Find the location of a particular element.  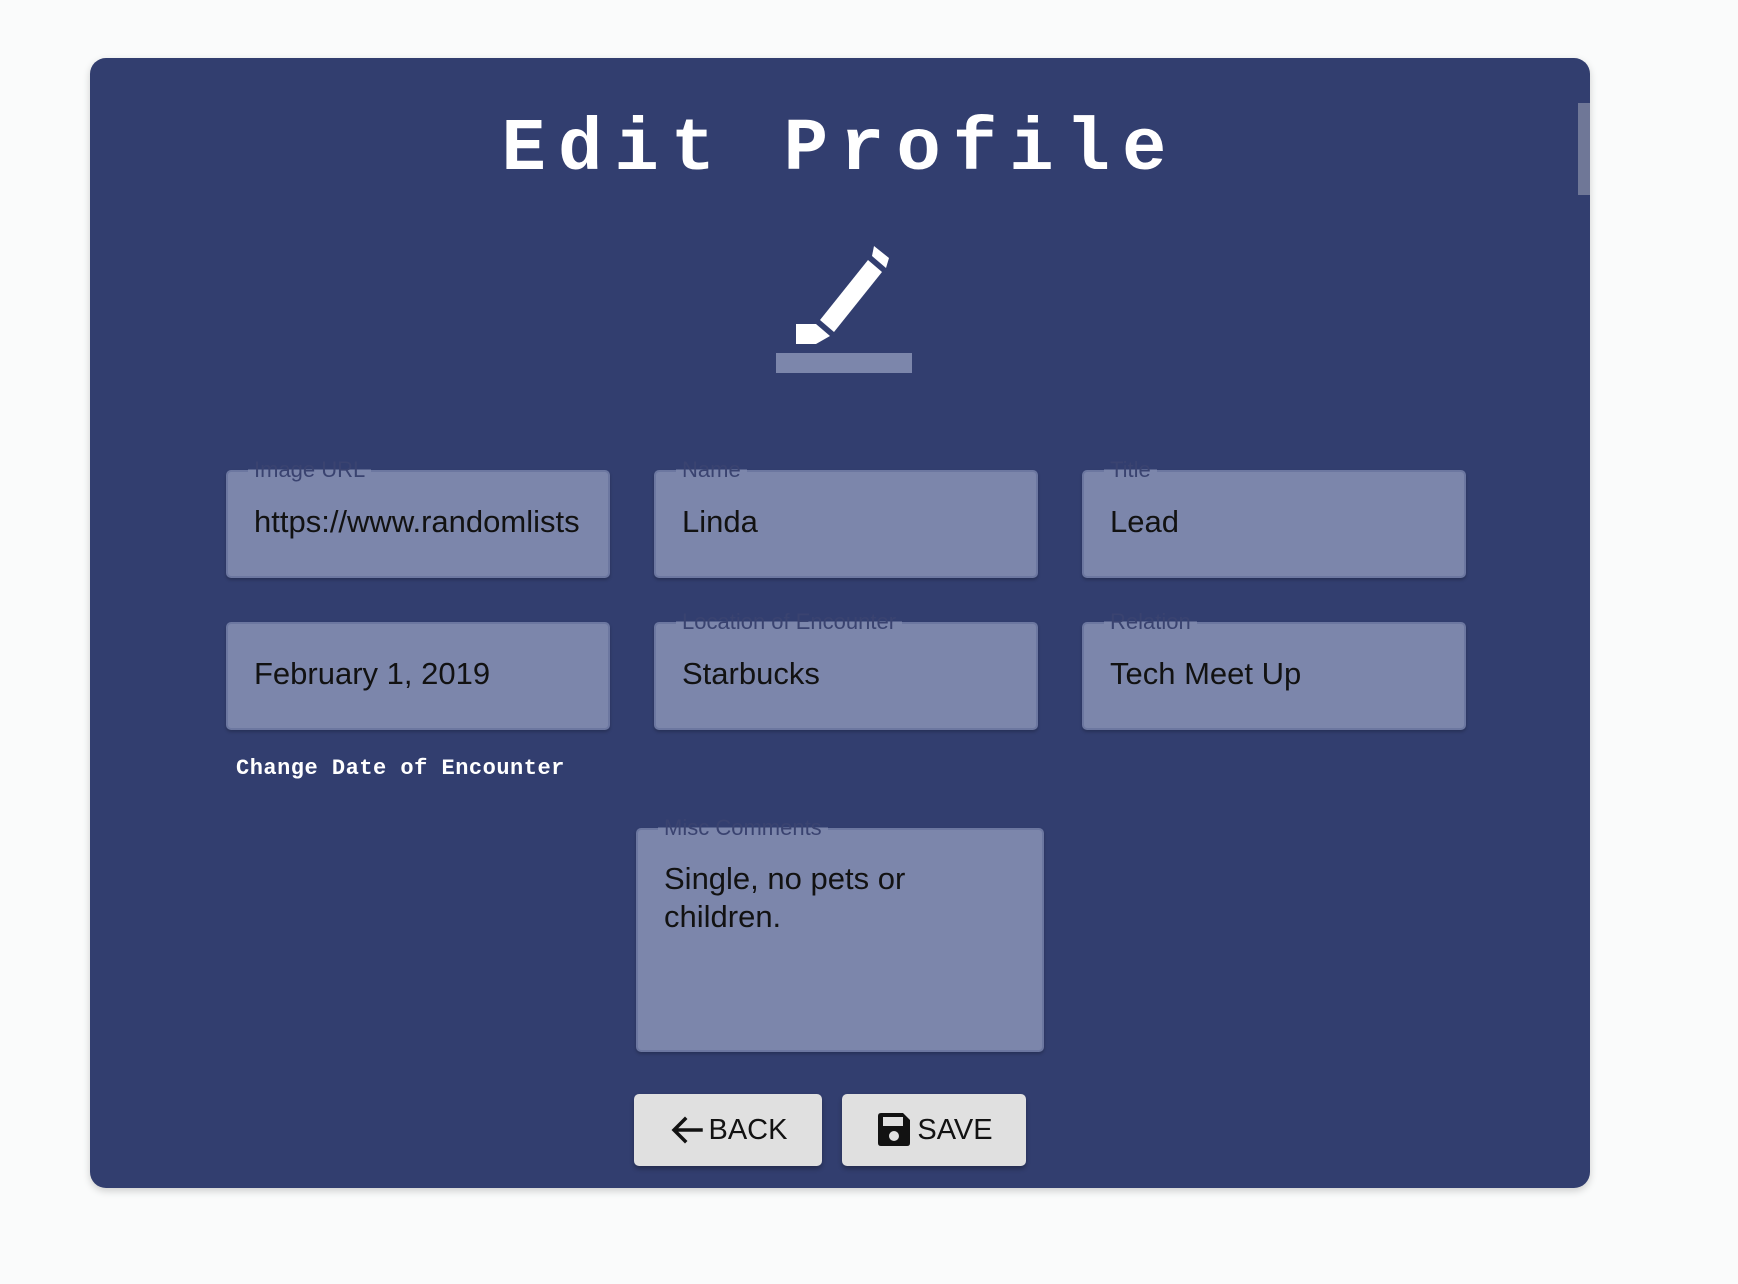

image-url-label: Image URL is located at coordinates (310, 470).